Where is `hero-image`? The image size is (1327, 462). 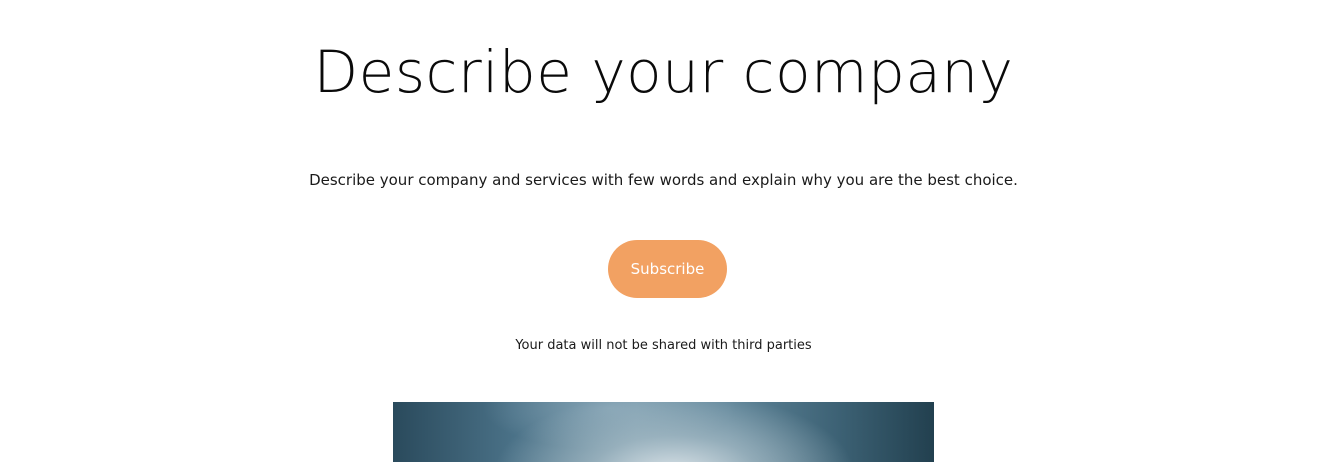 hero-image is located at coordinates (663, 432).